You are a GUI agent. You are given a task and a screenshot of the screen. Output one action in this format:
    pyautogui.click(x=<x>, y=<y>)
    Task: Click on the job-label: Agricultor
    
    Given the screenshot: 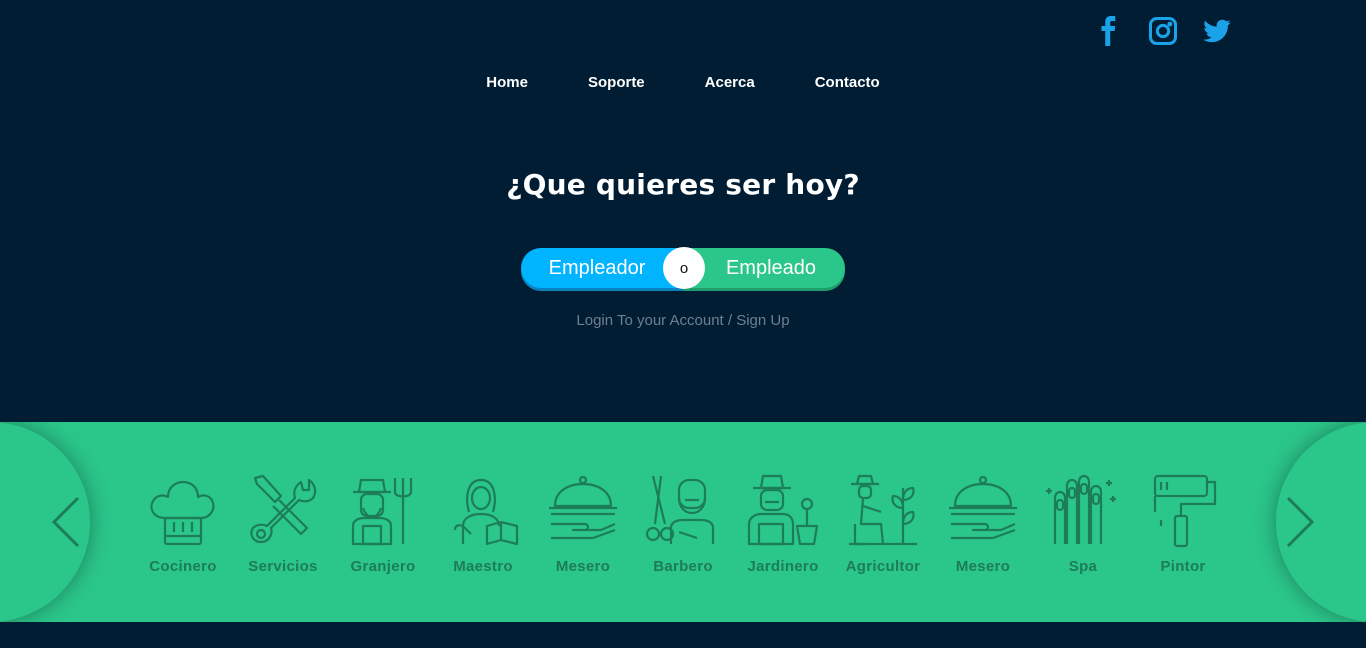 What is the action you would take?
    pyautogui.click(x=883, y=566)
    